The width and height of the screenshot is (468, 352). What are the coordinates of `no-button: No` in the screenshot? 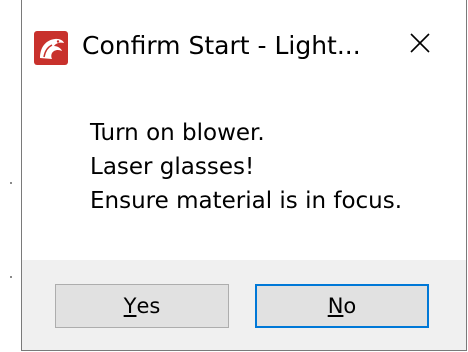 It's located at (342, 306).